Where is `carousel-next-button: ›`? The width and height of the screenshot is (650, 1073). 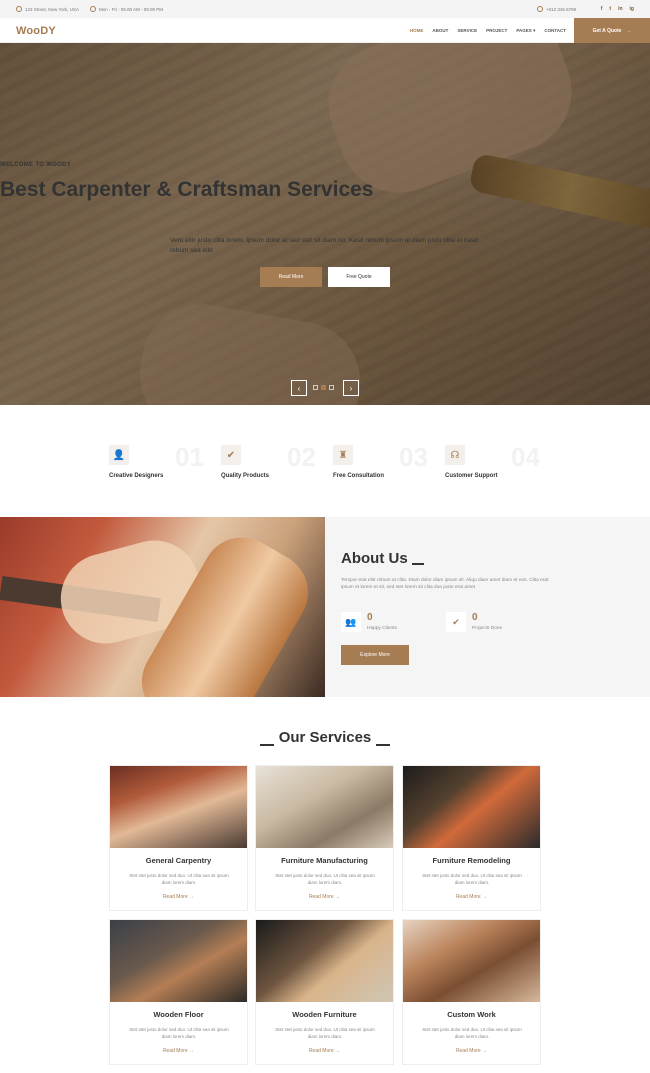
carousel-next-button: › is located at coordinates (351, 388).